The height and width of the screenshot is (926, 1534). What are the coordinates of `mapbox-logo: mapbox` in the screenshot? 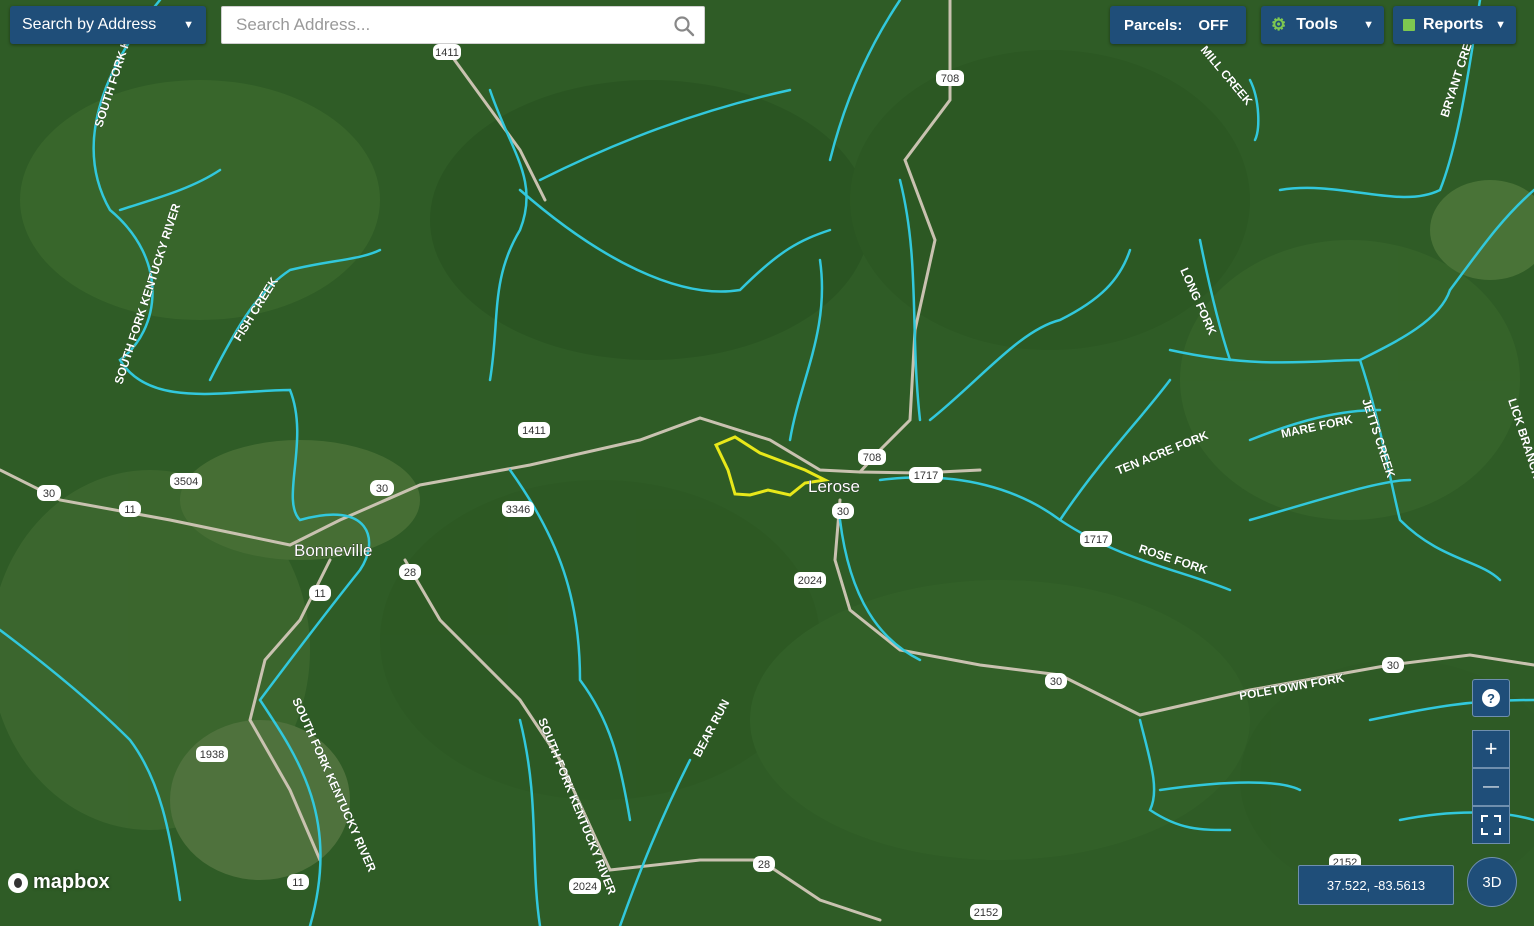 It's located at (59, 882).